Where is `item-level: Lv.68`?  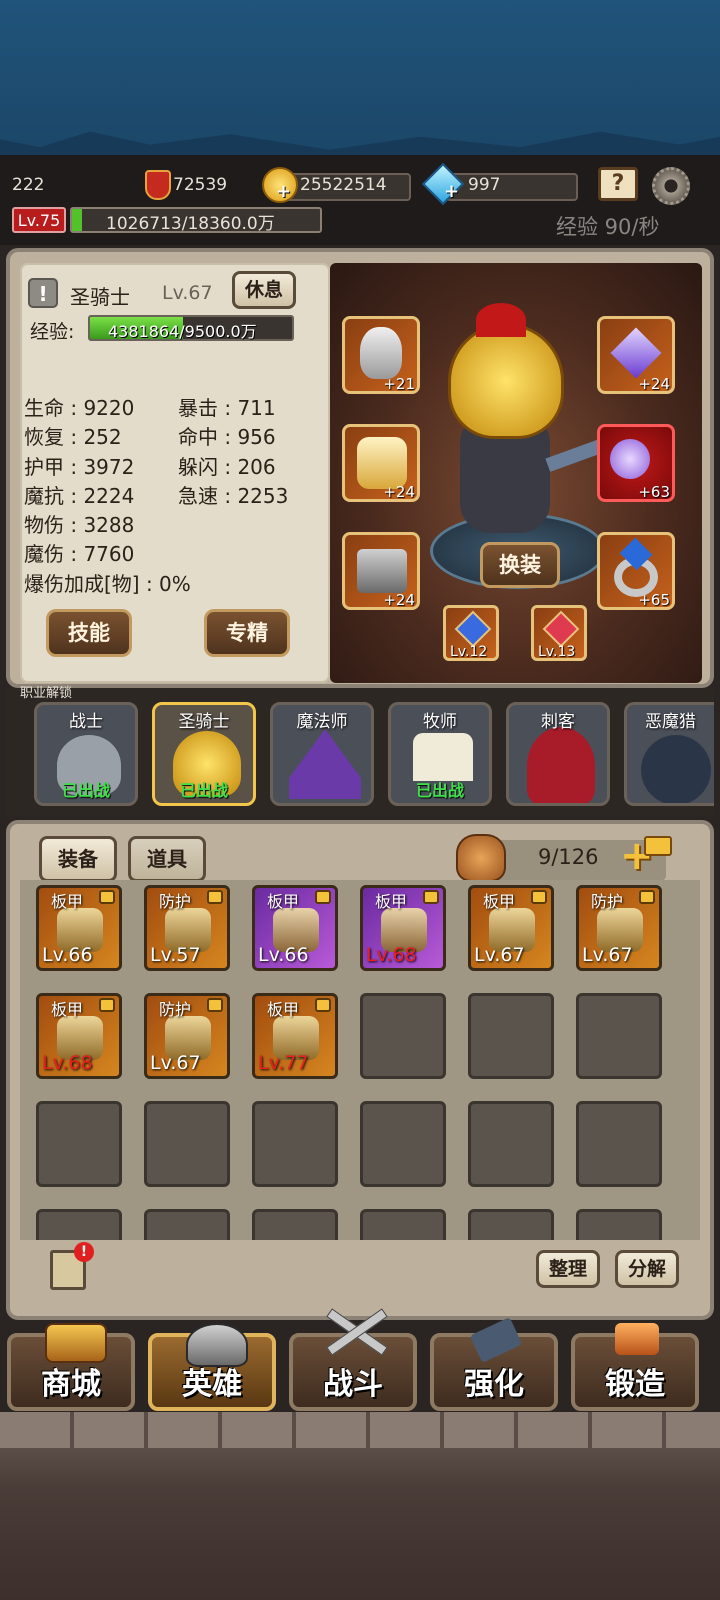
item-level: Lv.68 is located at coordinates (67, 1063).